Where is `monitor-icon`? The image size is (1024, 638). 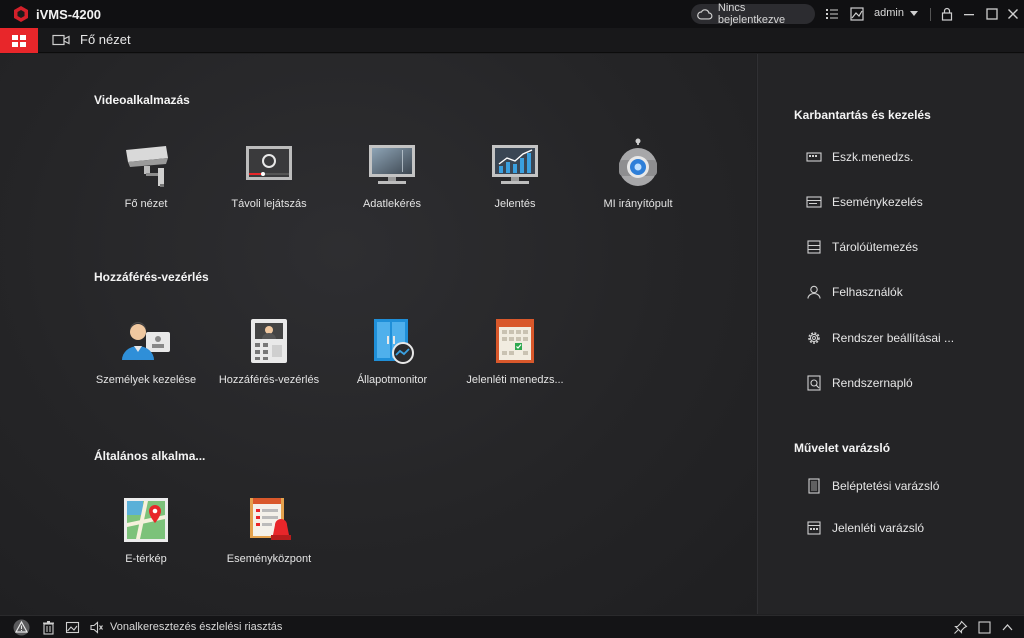 monitor-icon is located at coordinates (392, 164).